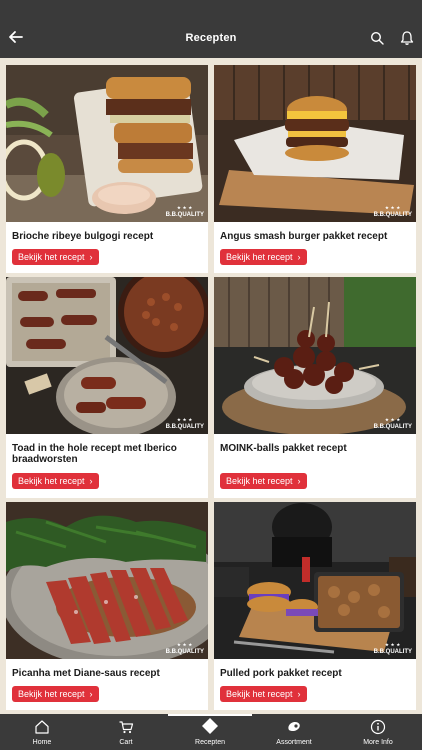 This screenshot has width=422, height=750. Describe the element at coordinates (283, 448) in the screenshot. I see `recipe-title: MOINK-balls pakket recept` at that location.